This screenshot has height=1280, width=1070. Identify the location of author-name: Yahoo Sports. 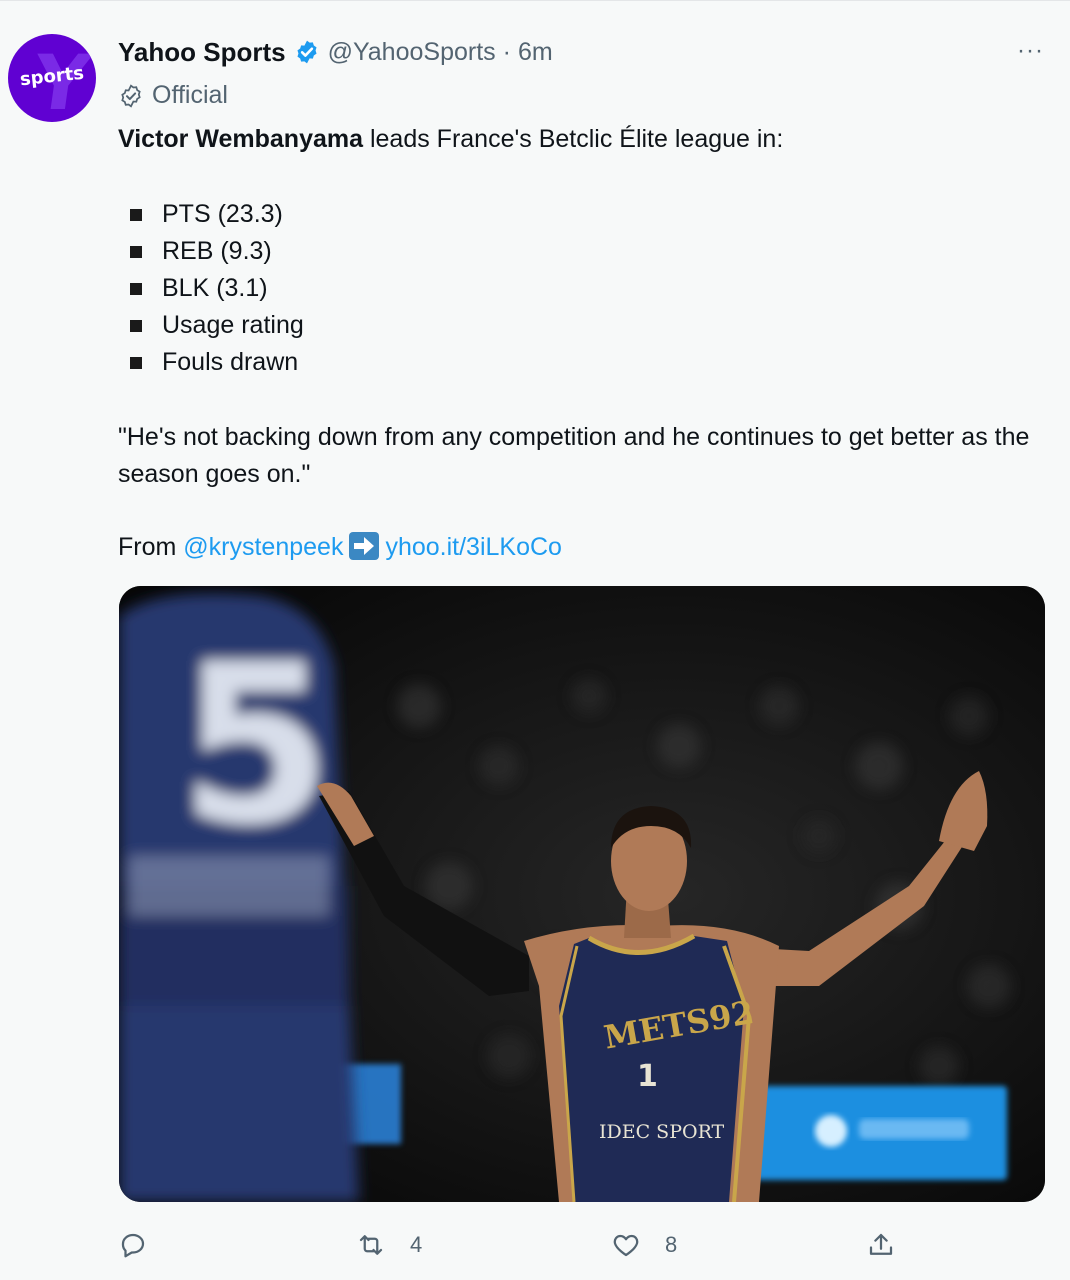
(202, 52).